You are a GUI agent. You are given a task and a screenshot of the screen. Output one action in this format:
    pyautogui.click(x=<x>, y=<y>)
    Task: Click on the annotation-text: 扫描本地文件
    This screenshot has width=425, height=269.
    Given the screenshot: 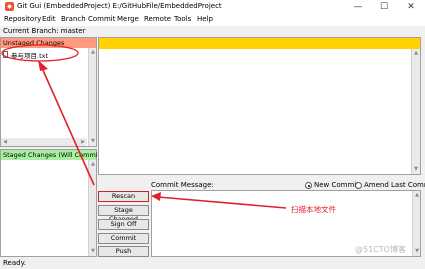 What is the action you would take?
    pyautogui.click(x=313, y=209)
    